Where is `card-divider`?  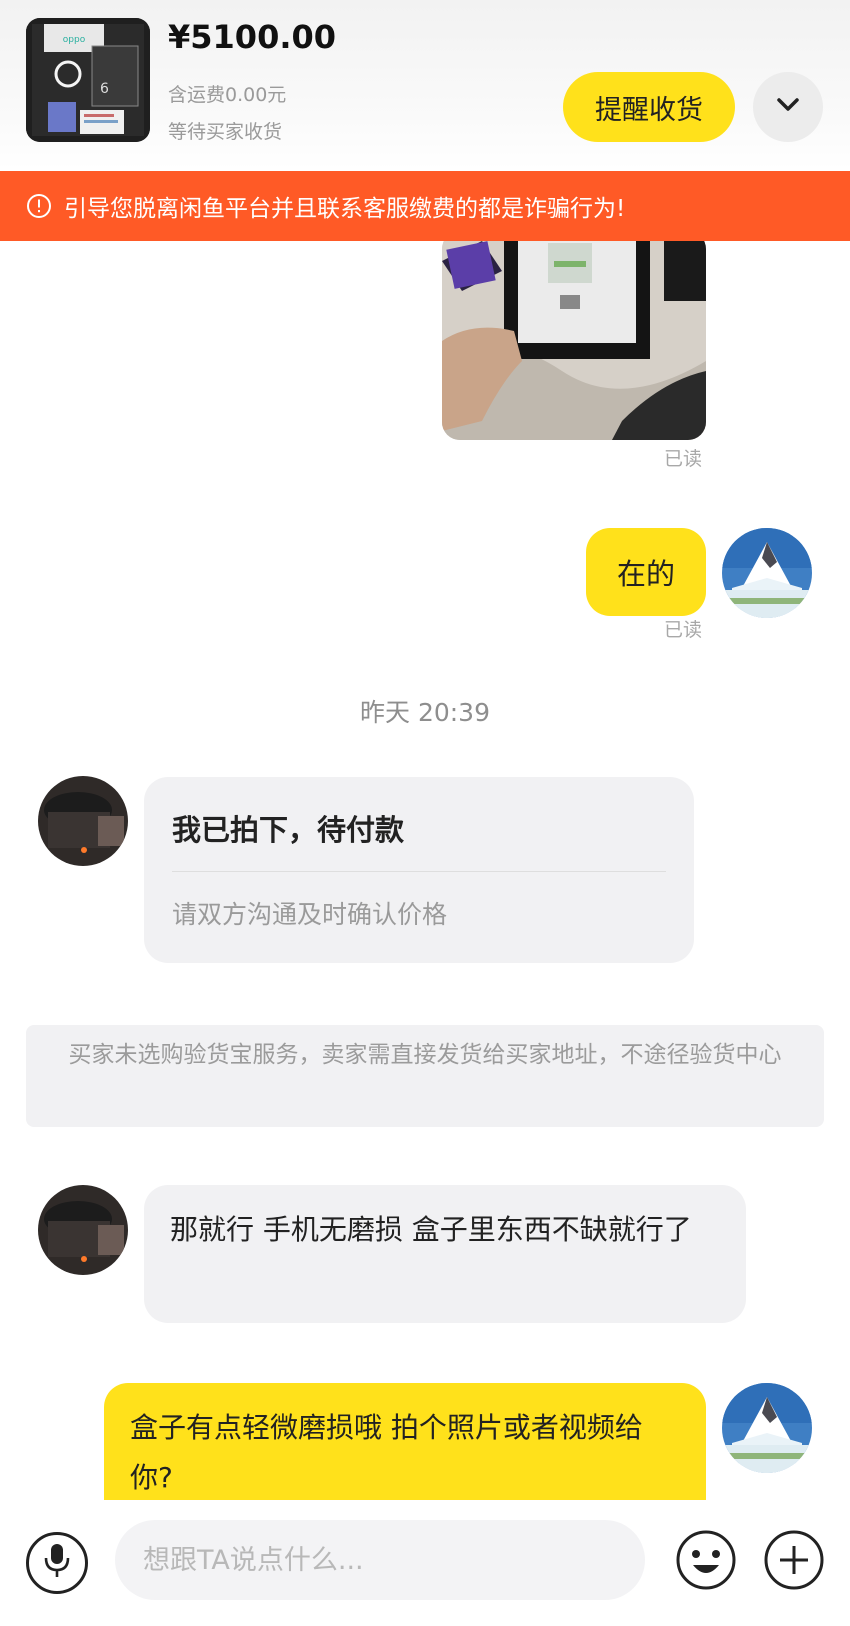
card-divider is located at coordinates (419, 871).